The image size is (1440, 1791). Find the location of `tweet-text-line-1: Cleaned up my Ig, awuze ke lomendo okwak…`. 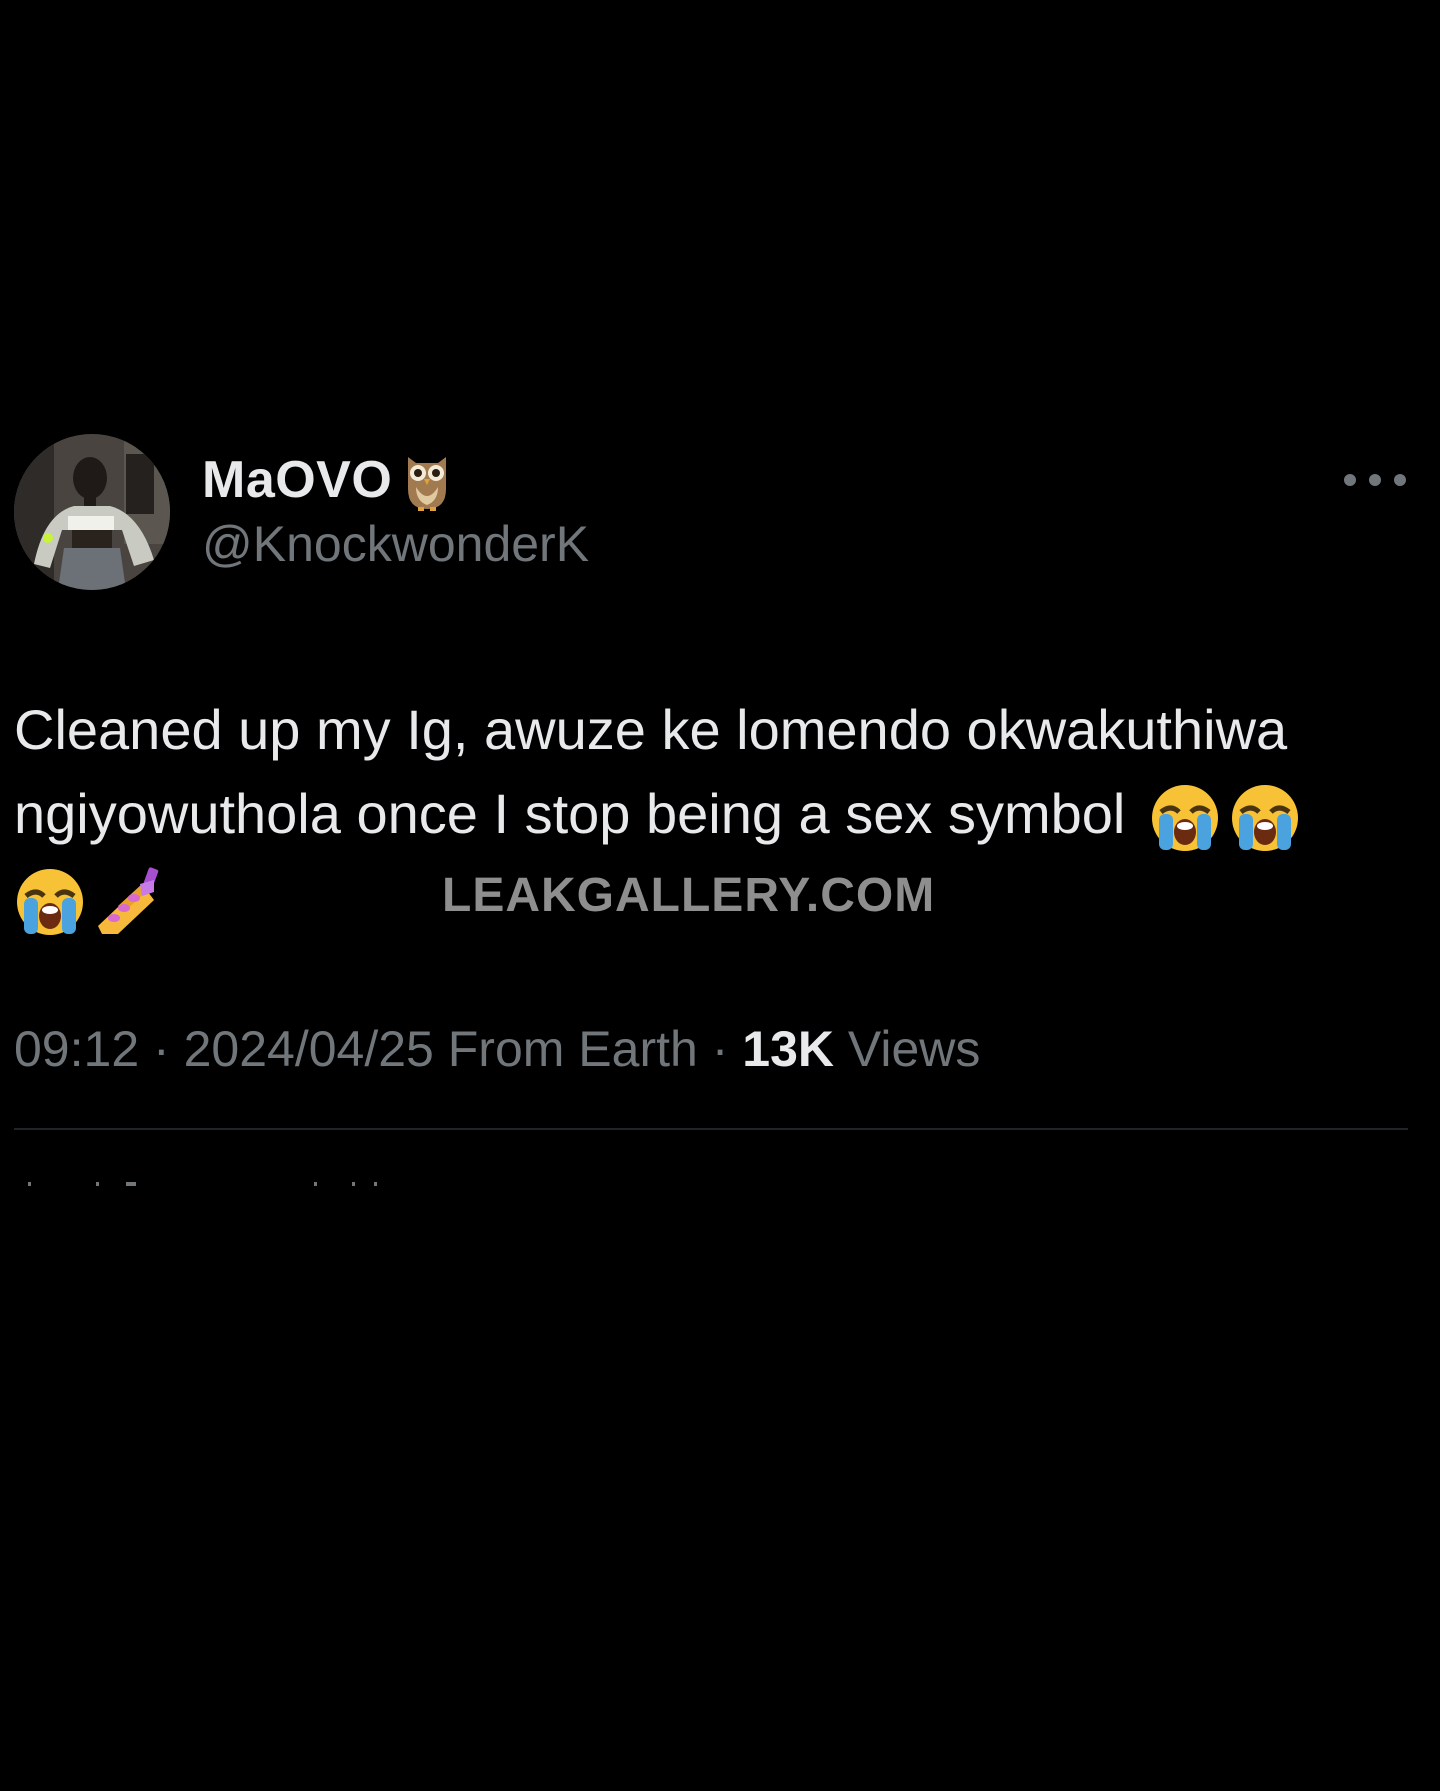

tweet-text-line-1: Cleaned up my Ig, awuze ke lomendo okwak… is located at coordinates (651, 729).